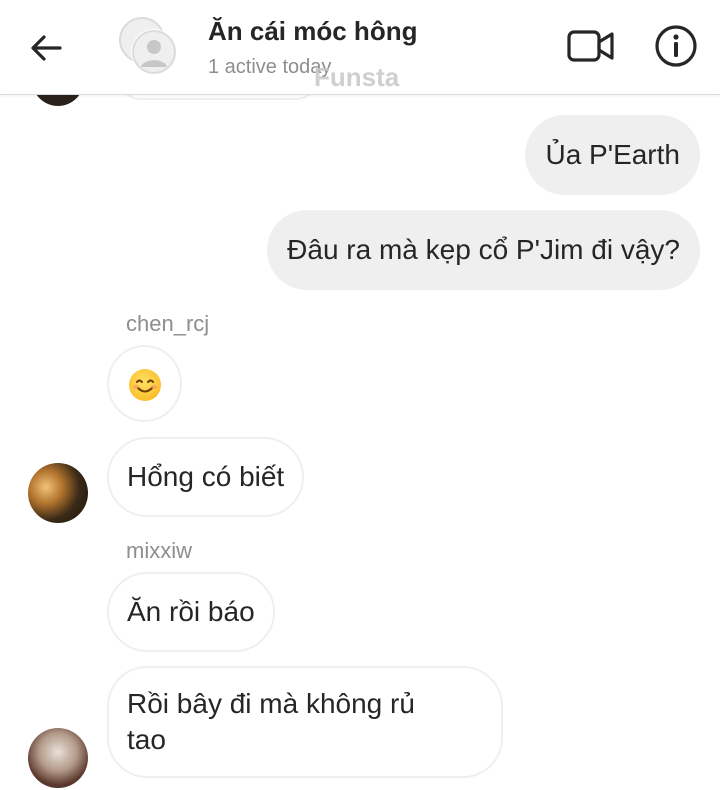  I want to click on video-call-icon, so click(591, 46).